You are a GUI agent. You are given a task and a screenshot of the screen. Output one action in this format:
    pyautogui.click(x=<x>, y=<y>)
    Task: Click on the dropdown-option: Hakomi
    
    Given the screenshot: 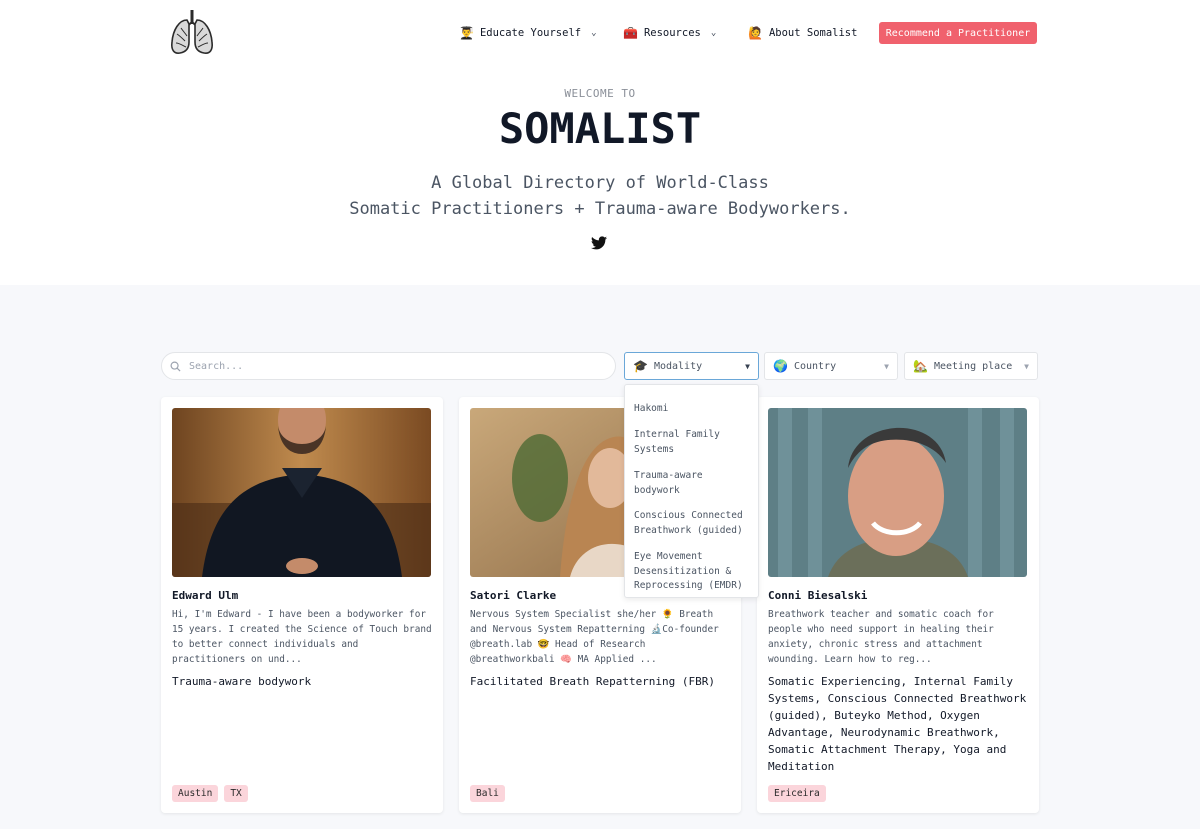 What is the action you would take?
    pyautogui.click(x=694, y=409)
    